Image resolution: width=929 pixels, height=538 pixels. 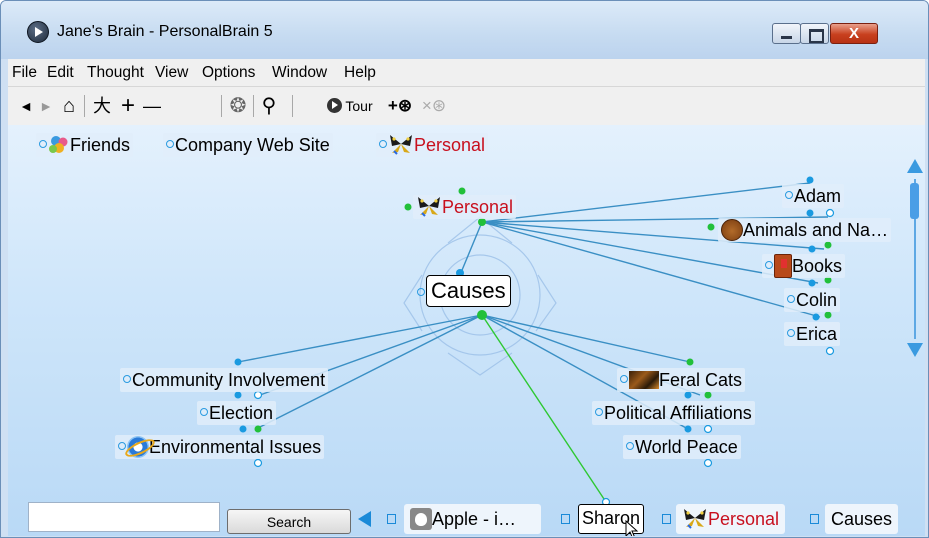 I want to click on pin-causes: Causes, so click(x=862, y=519).